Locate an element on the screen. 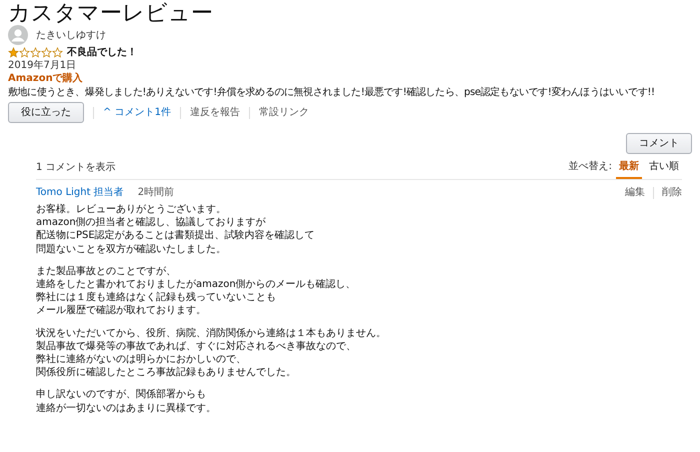 The height and width of the screenshot is (452, 700). comment-text: 関係役所に確認したところ事故記録もありませんでした。 is located at coordinates (166, 373).